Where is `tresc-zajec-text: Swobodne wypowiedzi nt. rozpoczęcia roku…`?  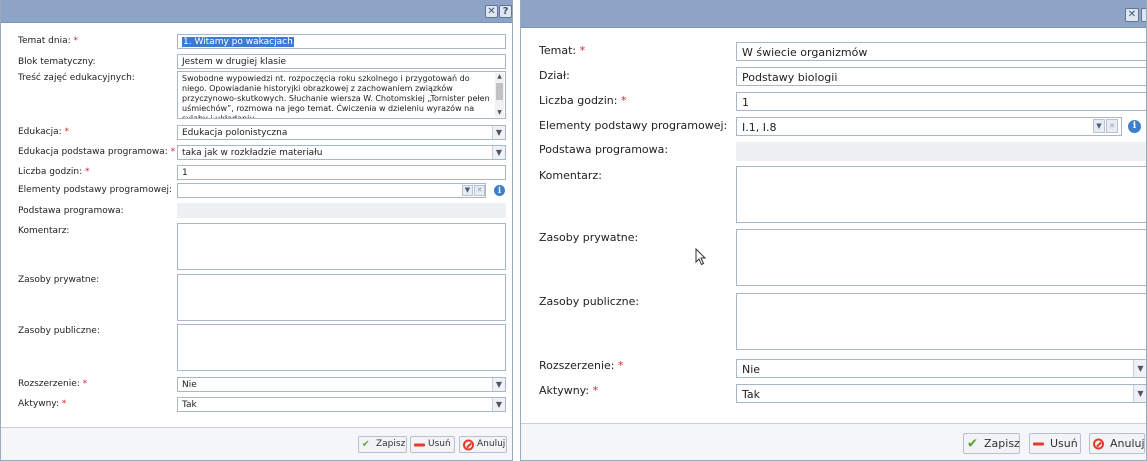 tresc-zajec-text: Swobodne wypowiedzi nt. rozpoczęcia roku… is located at coordinates (336, 96).